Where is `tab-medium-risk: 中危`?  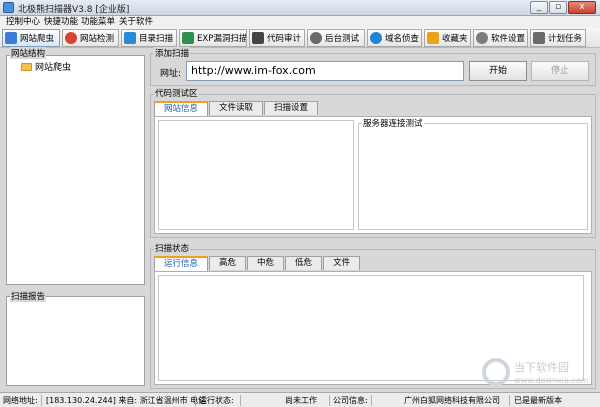
tab-medium-risk: 中危 is located at coordinates (266, 263).